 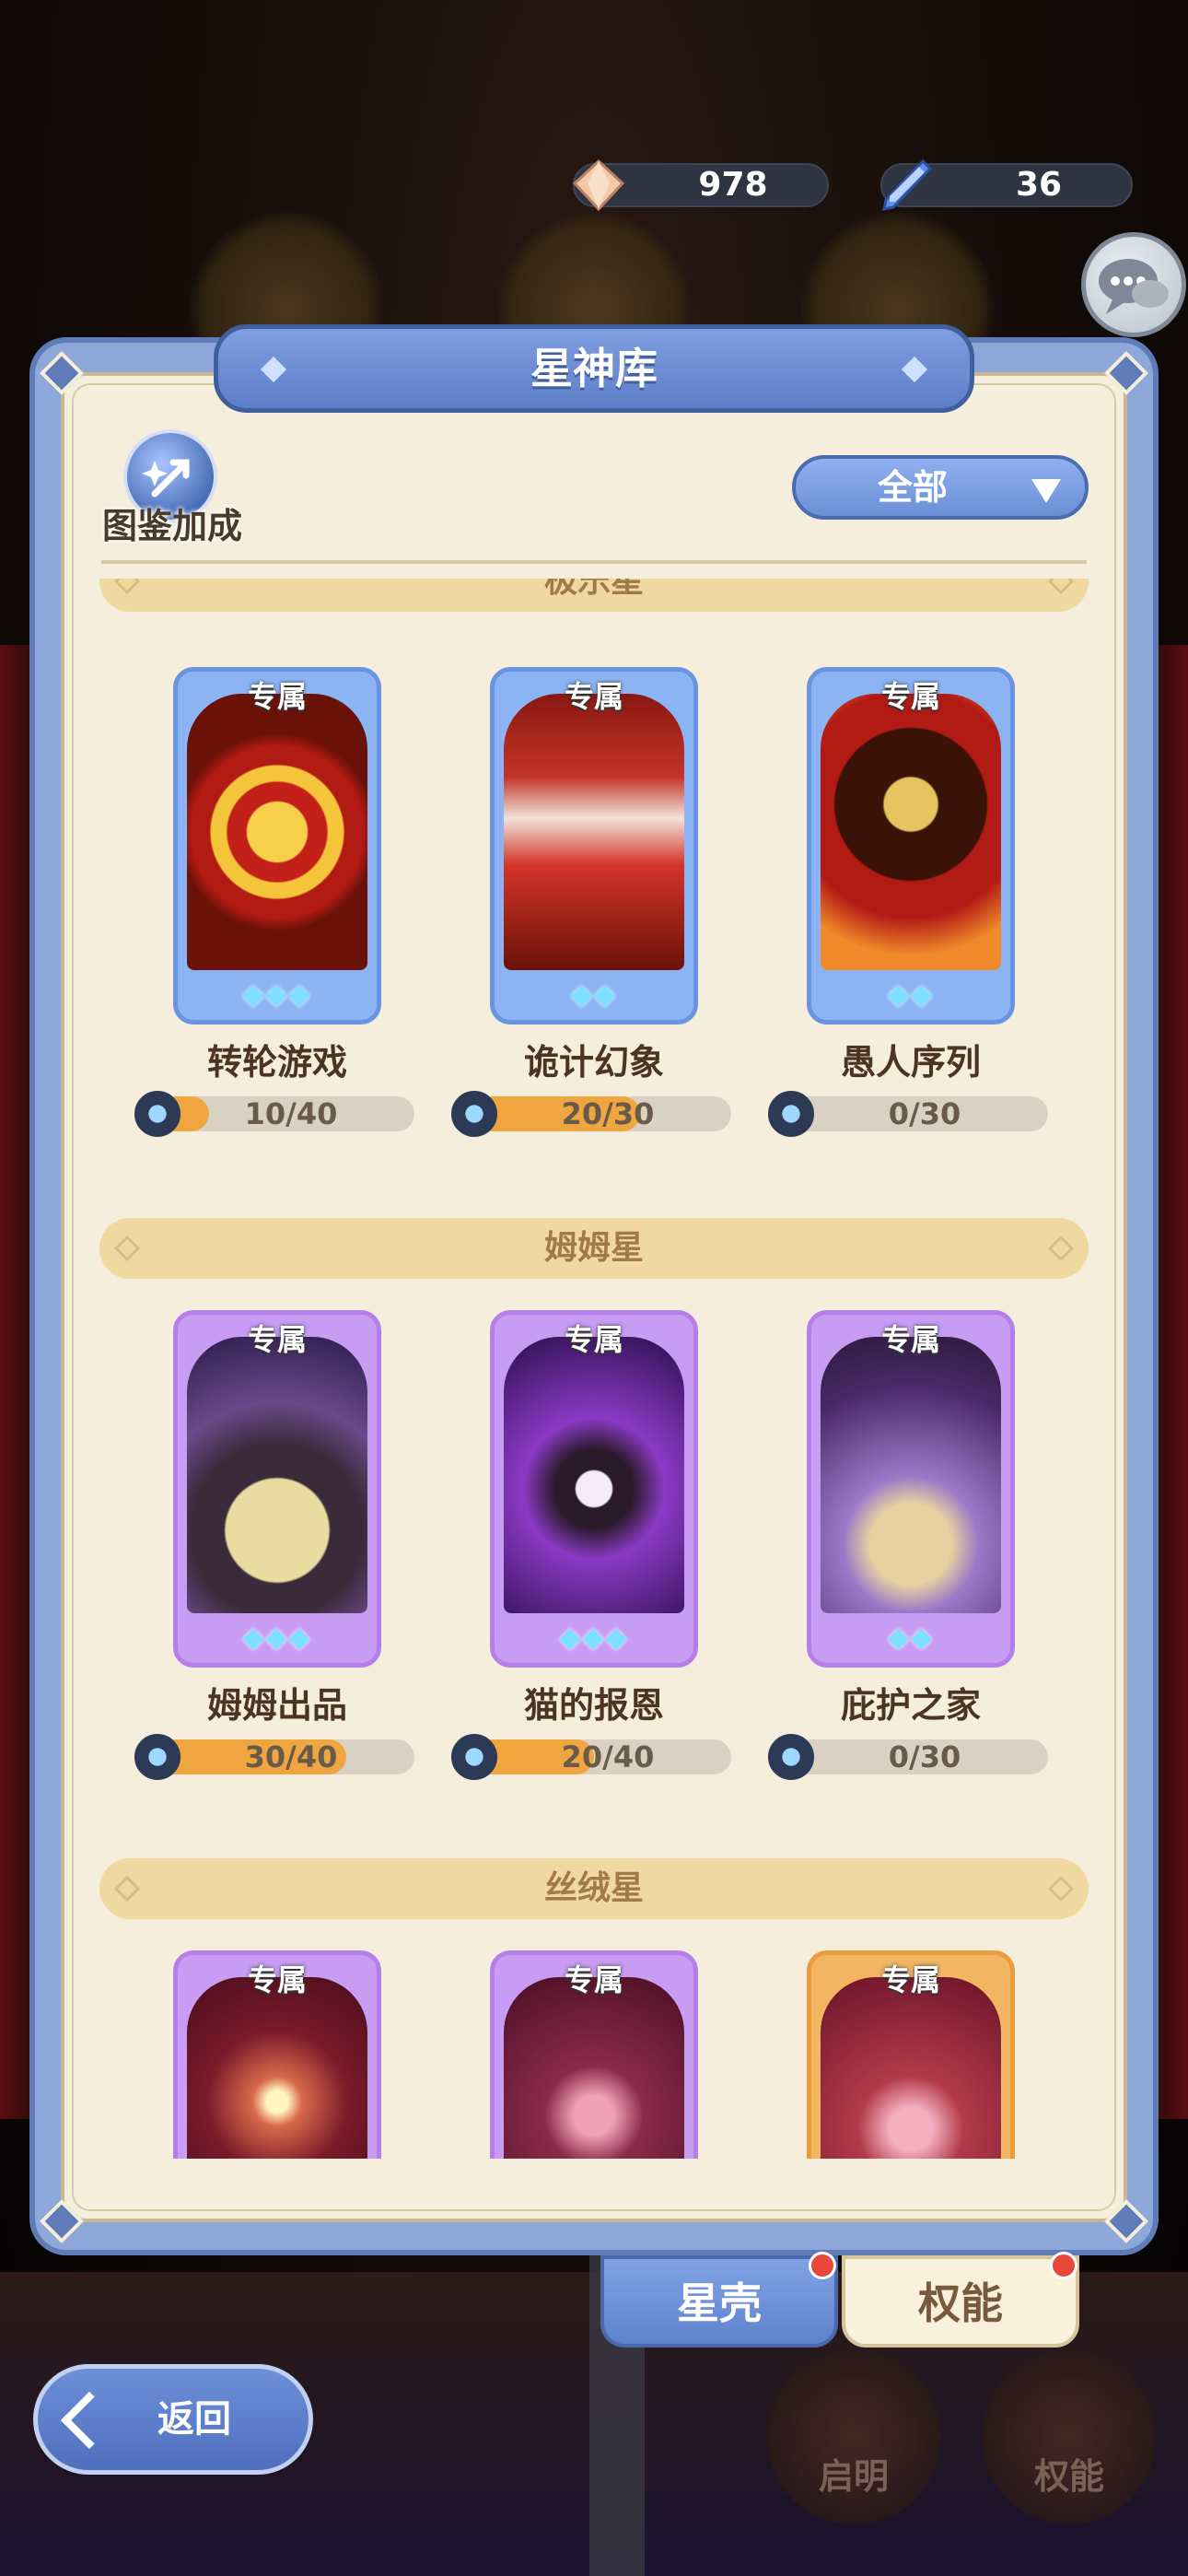 I want to click on card-progress-bar: 20/40, so click(x=591, y=1757).